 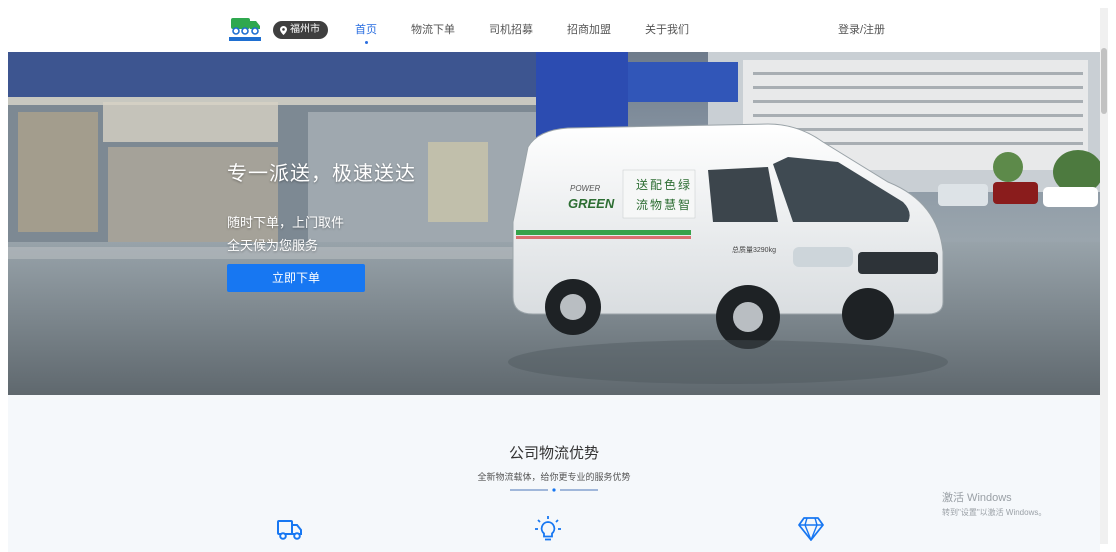 I want to click on diamond-icon, so click(x=811, y=529).